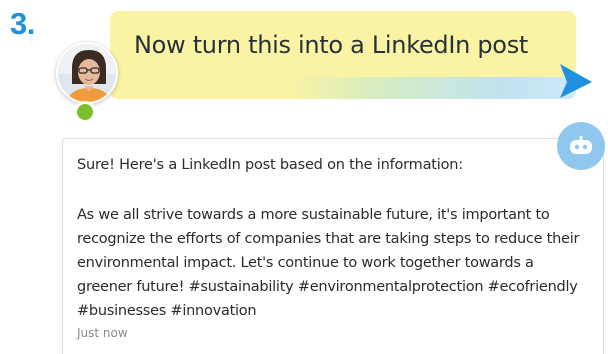  Describe the element at coordinates (102, 333) in the screenshot. I see `response-timestamp: Just now` at that location.